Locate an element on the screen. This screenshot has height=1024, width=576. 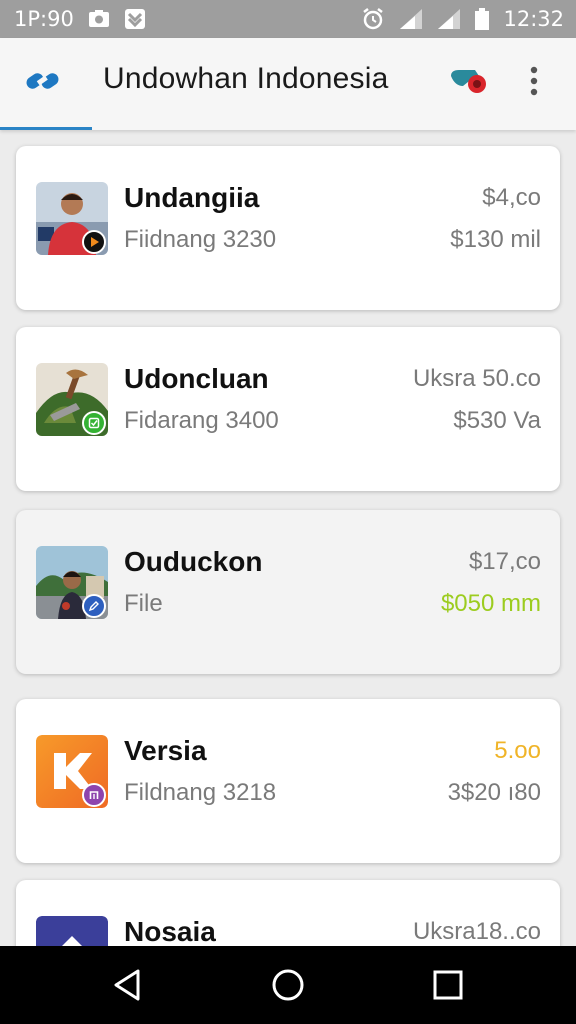
play-icon is located at coordinates (94, 242).